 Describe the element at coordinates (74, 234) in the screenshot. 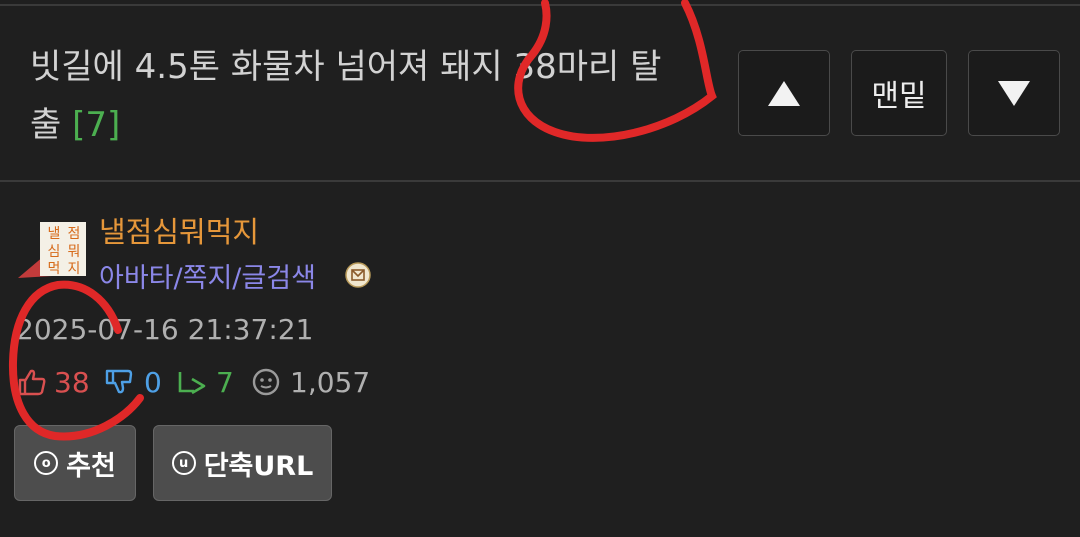

I see `svg-text: 점` at that location.